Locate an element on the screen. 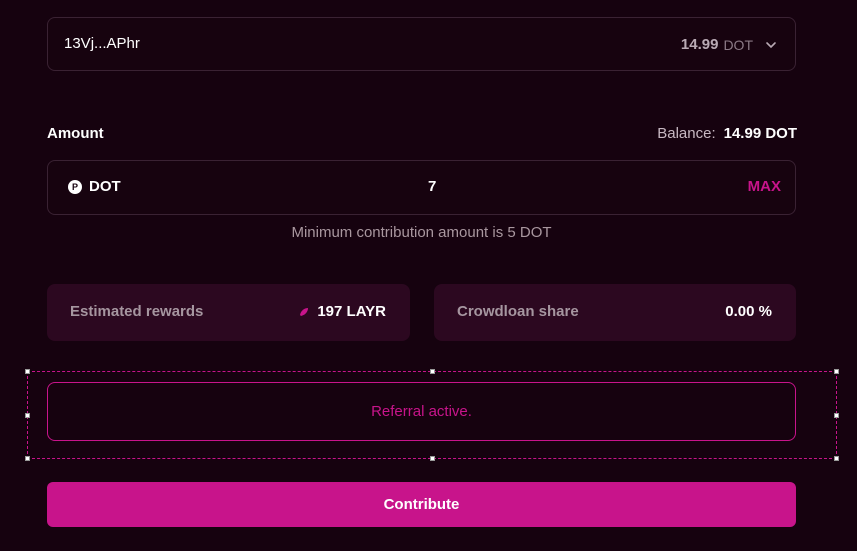 Image resolution: width=857 pixels, height=551 pixels. balance-display: Balance: 14.99 DOT is located at coordinates (727, 133).